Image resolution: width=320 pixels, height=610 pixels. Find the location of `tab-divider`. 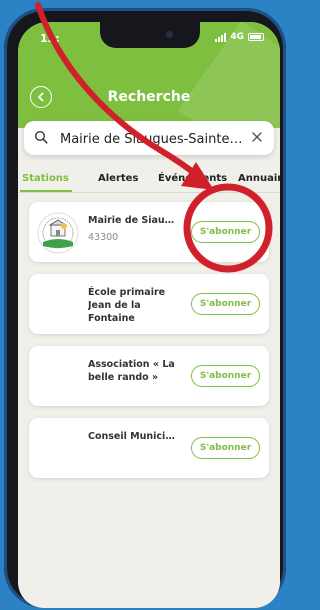

tab-divider is located at coordinates (149, 192).